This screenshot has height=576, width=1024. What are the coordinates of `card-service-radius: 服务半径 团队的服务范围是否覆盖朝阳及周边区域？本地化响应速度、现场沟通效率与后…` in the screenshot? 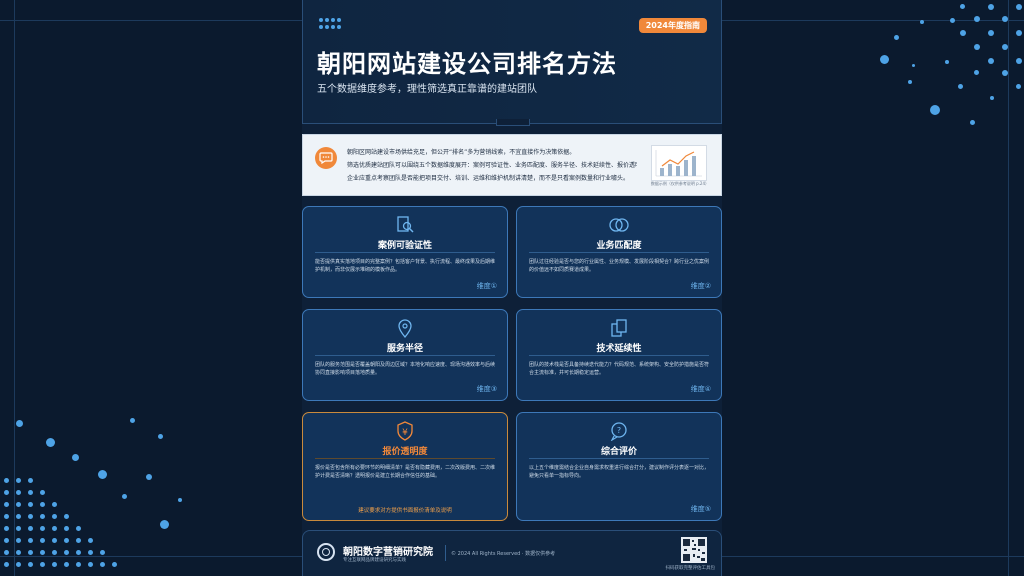 It's located at (405, 355).